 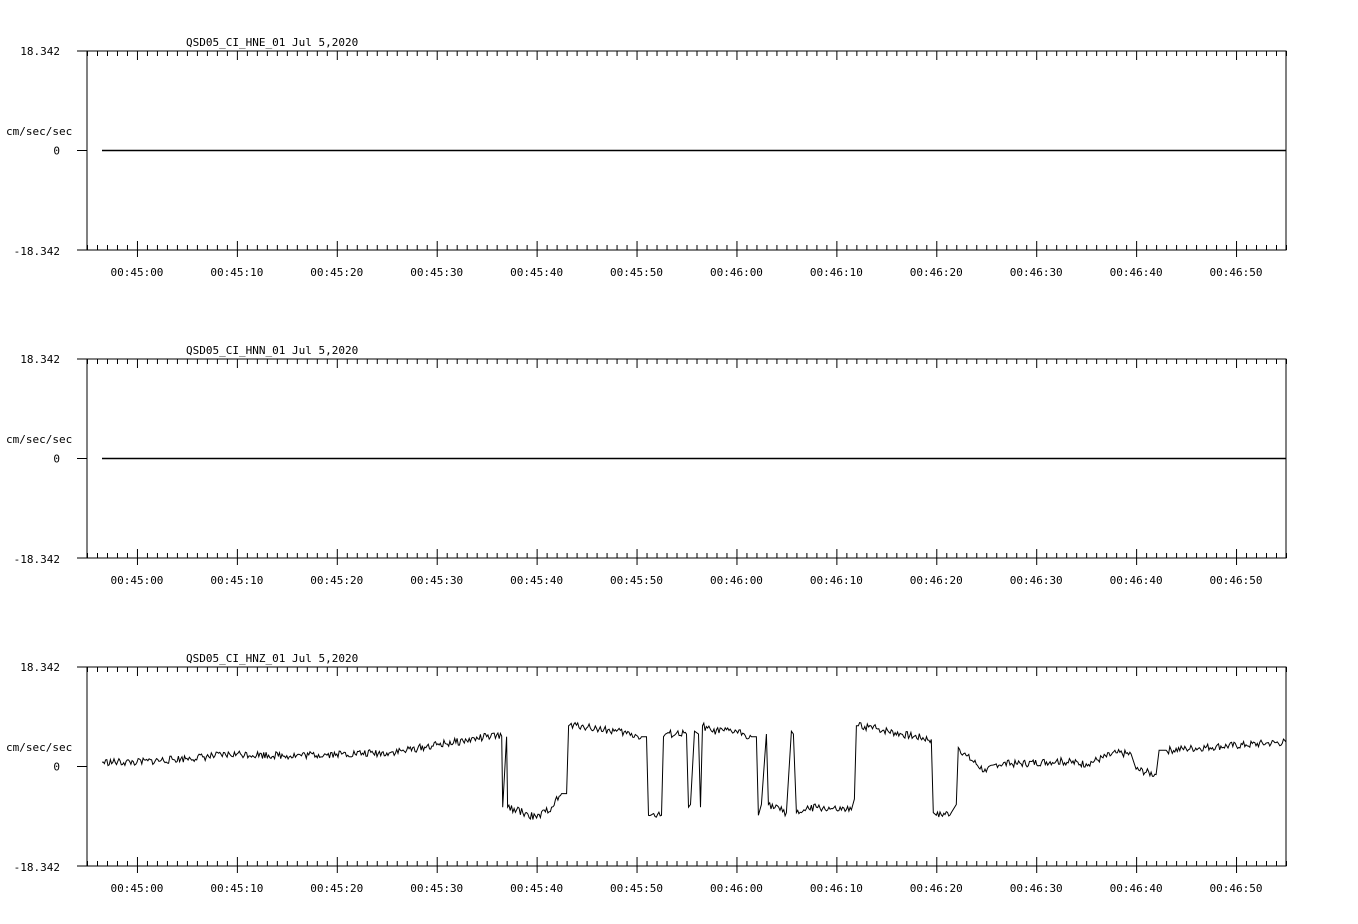 I want to click on waveform-trace, so click(x=694, y=771).